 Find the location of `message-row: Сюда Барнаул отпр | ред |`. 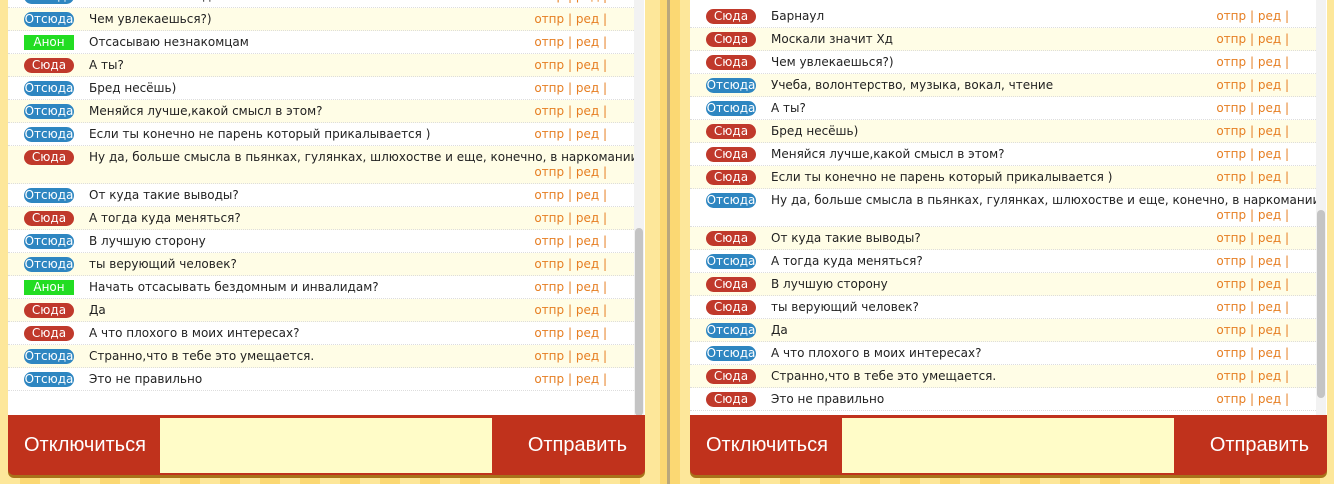

message-row: Сюда Барнаул отпр | ред | is located at coordinates (1003, 16).